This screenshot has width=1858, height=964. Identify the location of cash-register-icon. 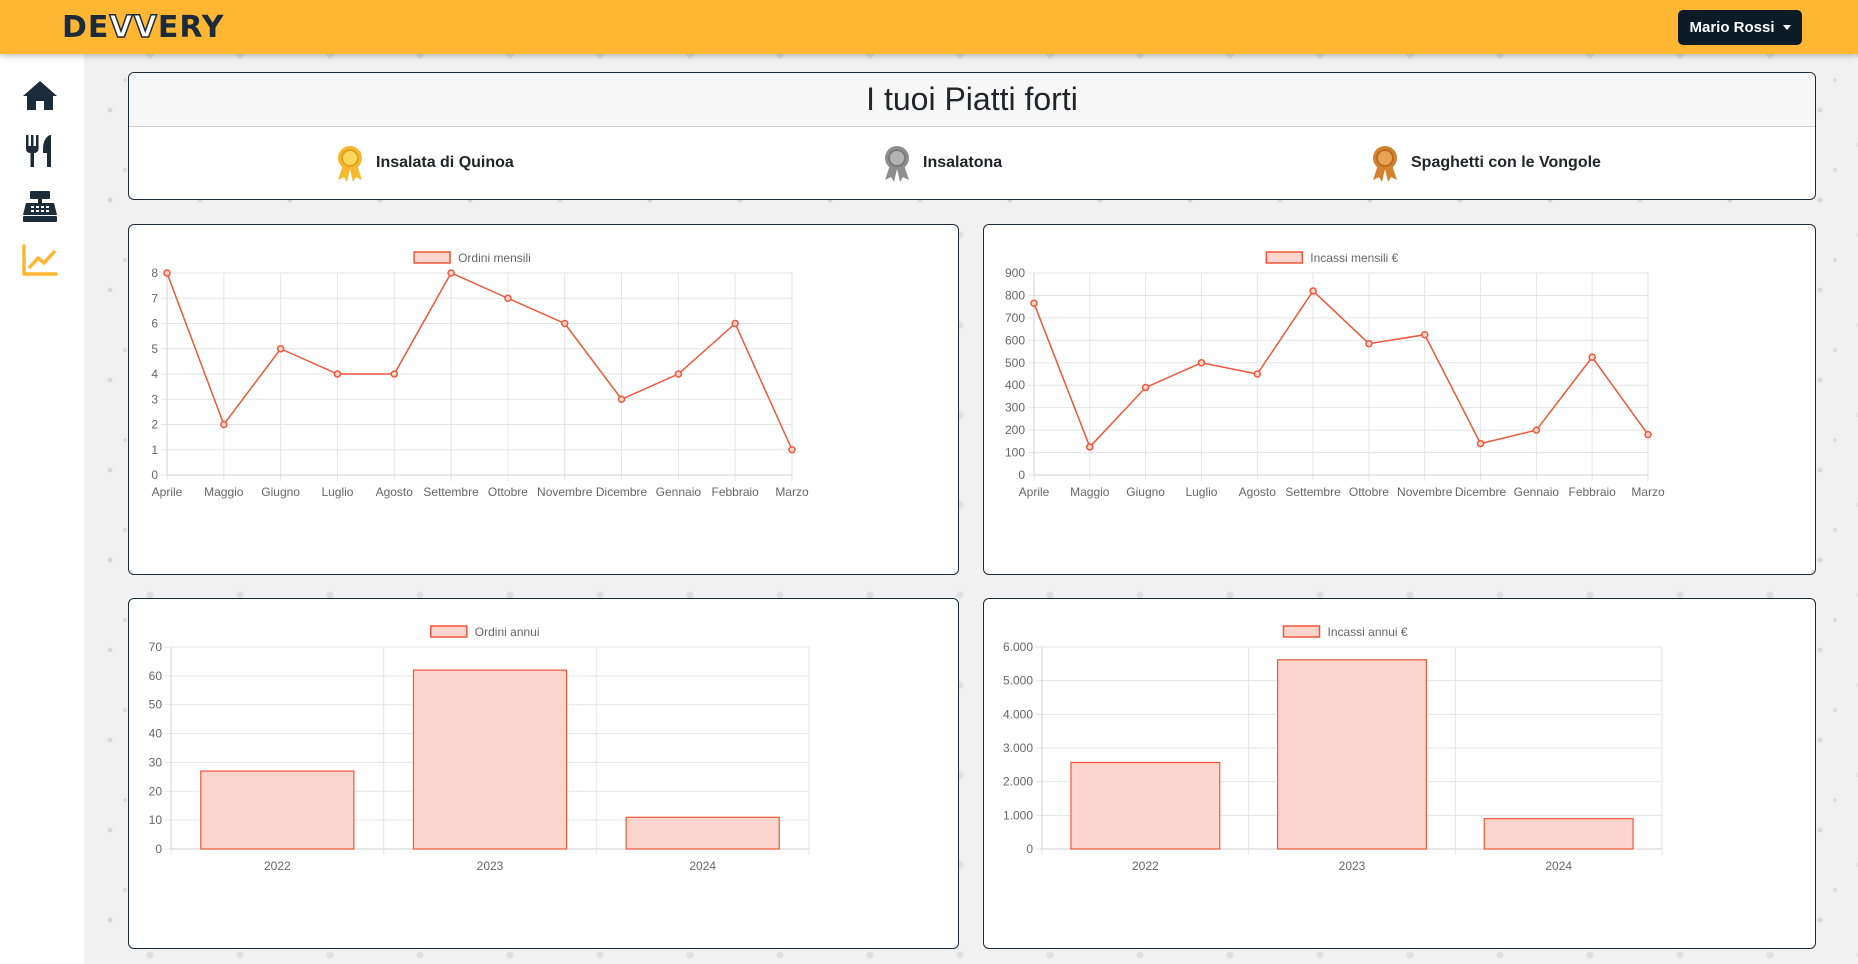
(40, 206).